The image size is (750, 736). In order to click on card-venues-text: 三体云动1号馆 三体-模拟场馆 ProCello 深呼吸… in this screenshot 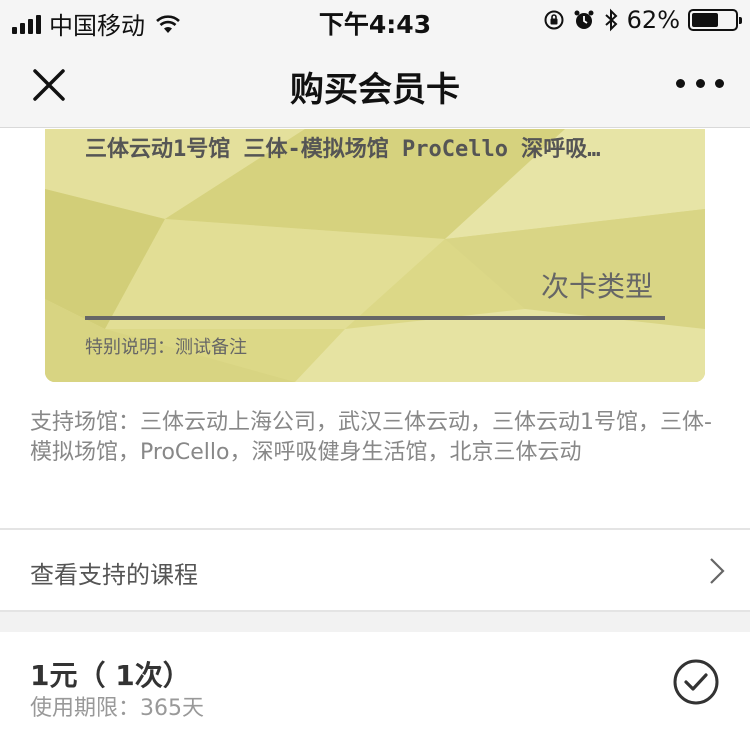, I will do `click(343, 149)`.